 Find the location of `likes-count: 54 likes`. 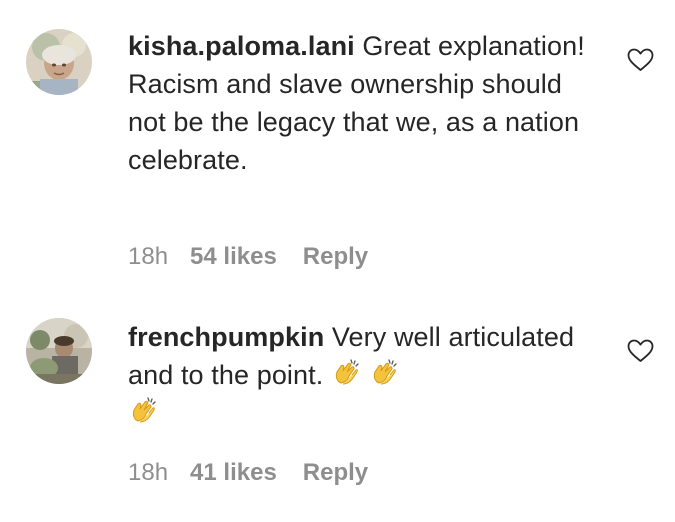

likes-count: 54 likes is located at coordinates (233, 257).